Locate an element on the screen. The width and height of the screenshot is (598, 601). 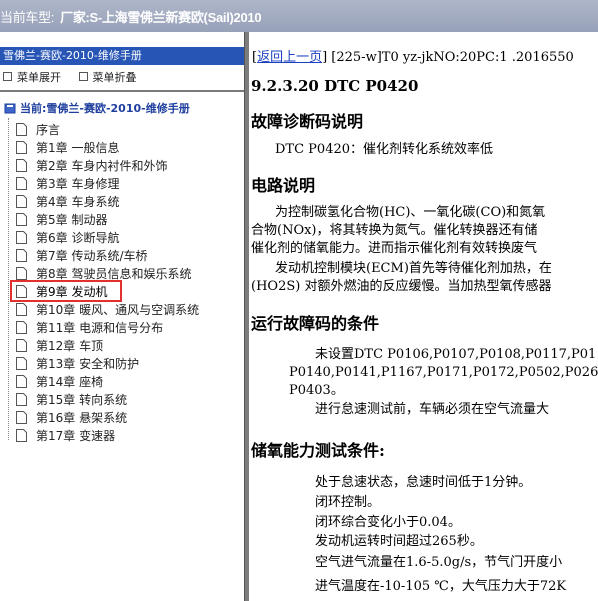
menu-controls: 菜单展开 菜单折叠 is located at coordinates (77, 77).